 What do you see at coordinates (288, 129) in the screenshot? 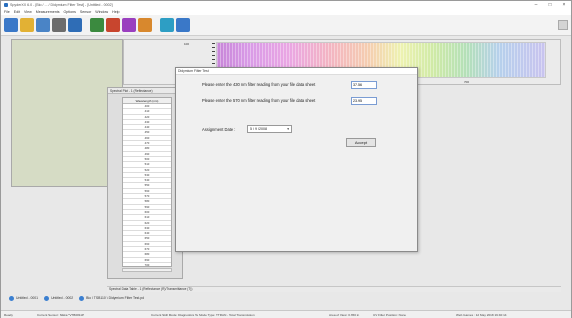
I see `chevron-down-icon: ▾` at bounding box center [288, 129].